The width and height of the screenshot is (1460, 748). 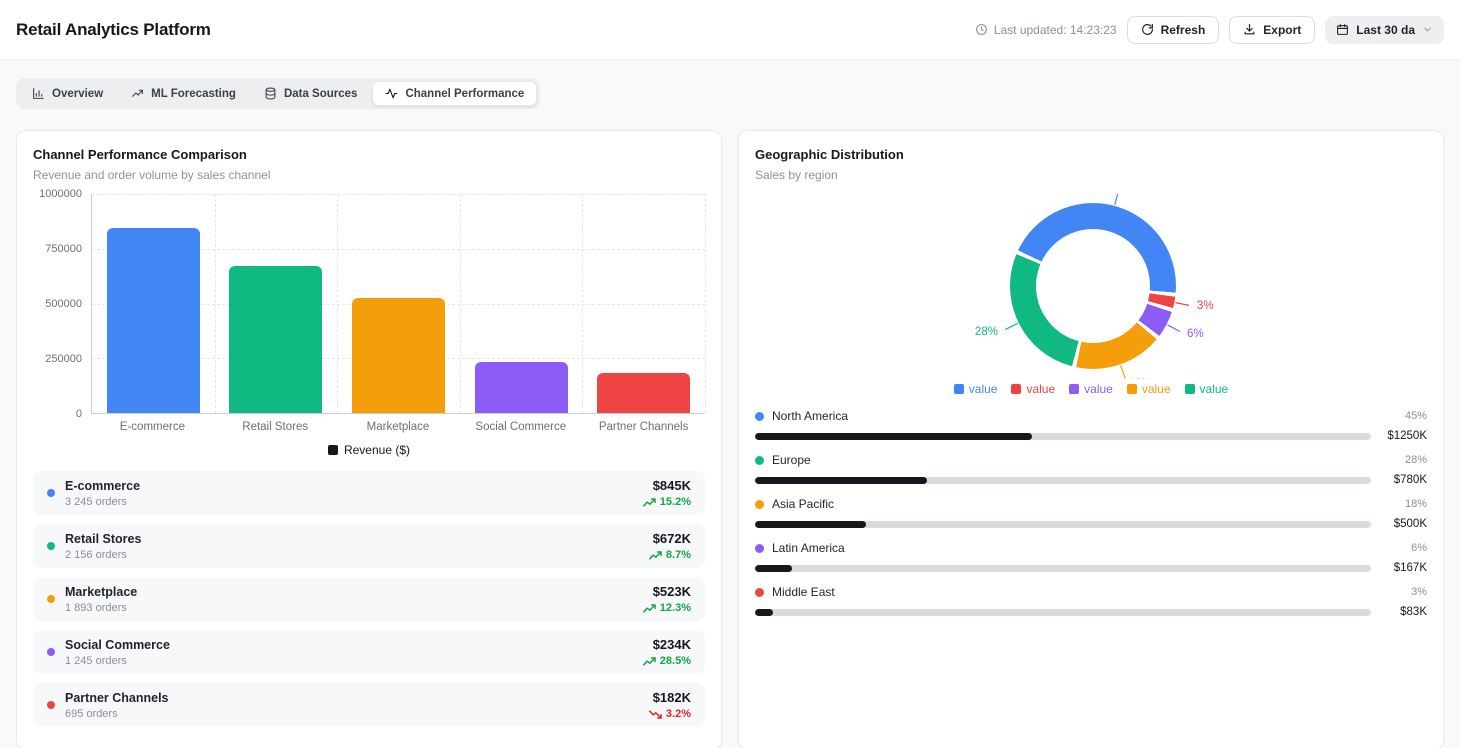 I want to click on refresh-icon, so click(x=1147, y=29).